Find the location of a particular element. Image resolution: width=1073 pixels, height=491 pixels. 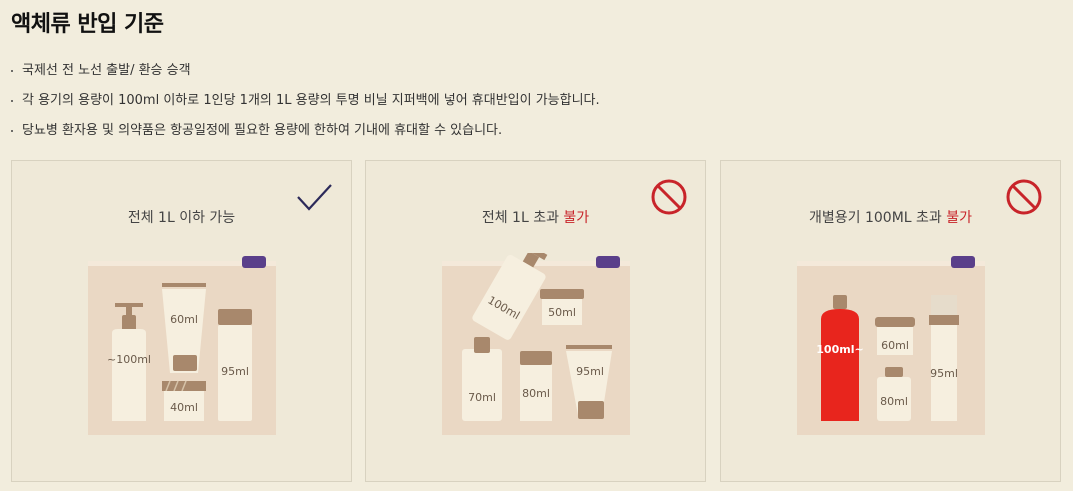

card-title-text: 전체 1L 초과 is located at coordinates (522, 218).